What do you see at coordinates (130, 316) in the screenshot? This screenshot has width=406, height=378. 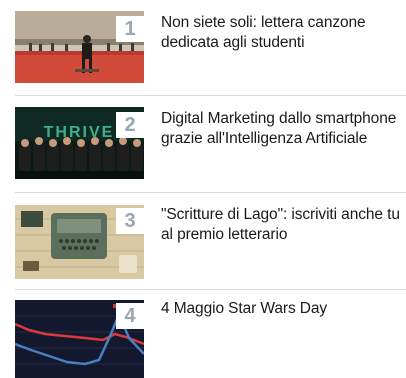 I see `rank-number: 4` at bounding box center [130, 316].